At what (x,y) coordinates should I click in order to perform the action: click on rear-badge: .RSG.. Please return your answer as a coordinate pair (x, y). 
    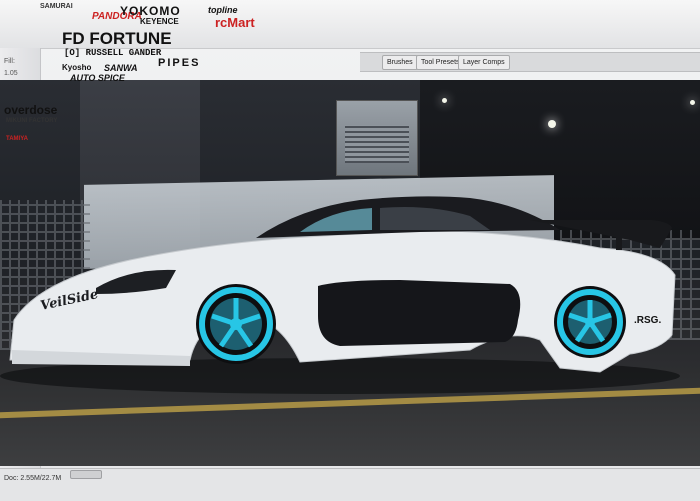
    Looking at the image, I should click on (648, 320).